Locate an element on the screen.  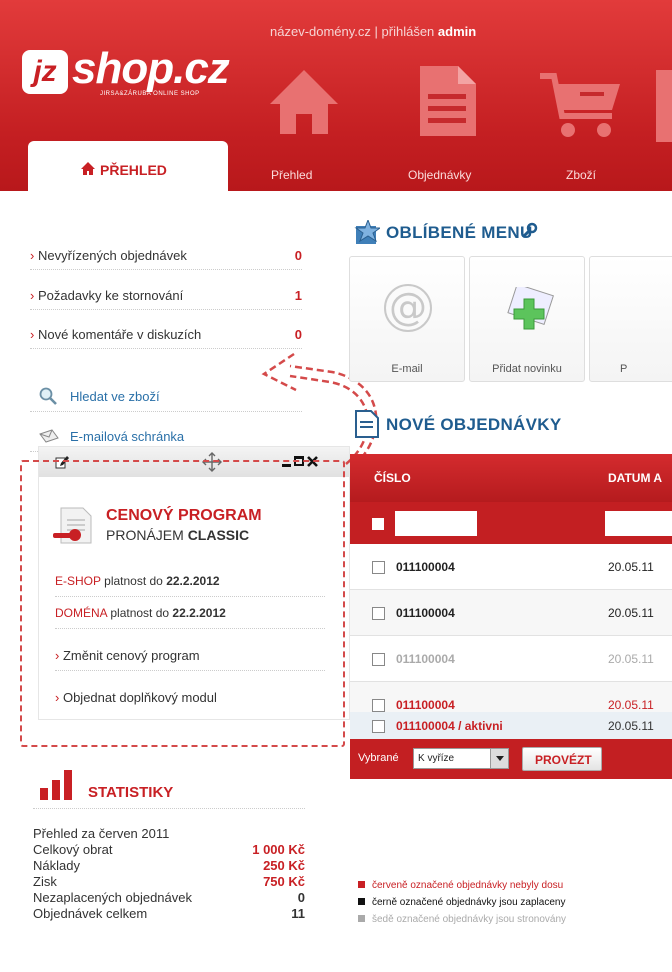
search-icon is located at coordinates (48, 396).